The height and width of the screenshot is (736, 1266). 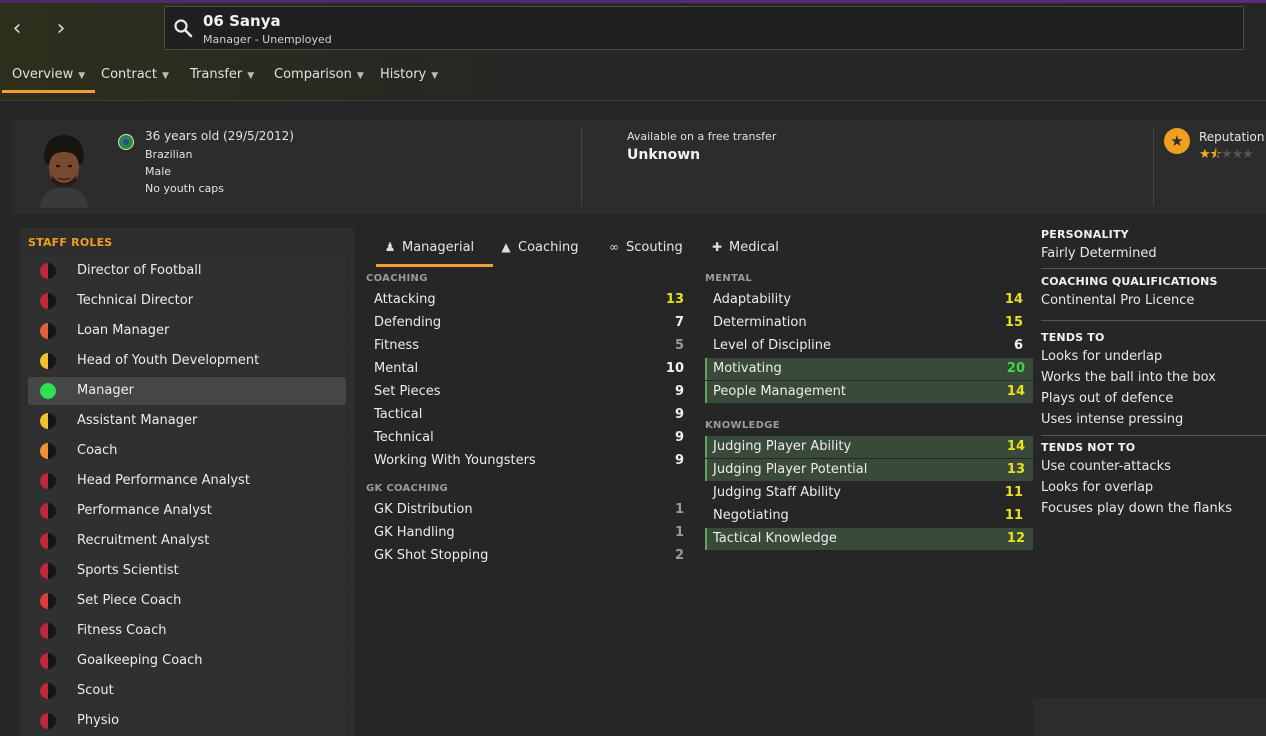 What do you see at coordinates (183, 28) in the screenshot?
I see `search-icon` at bounding box center [183, 28].